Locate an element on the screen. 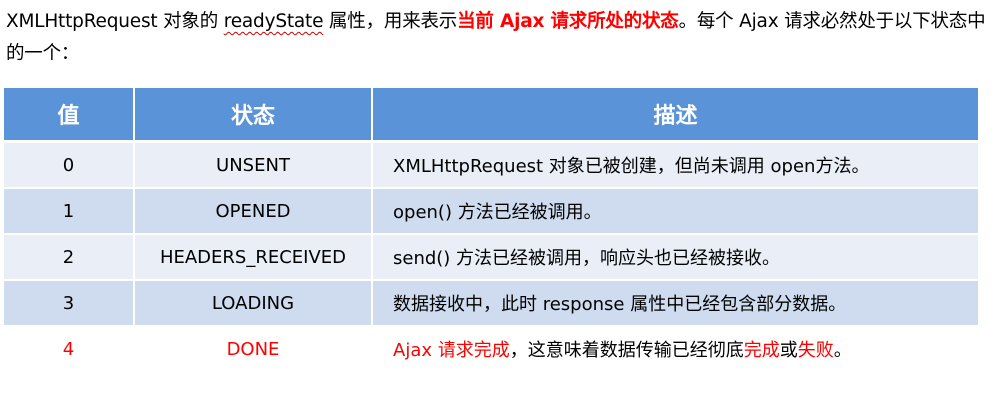 The image size is (1001, 403). cell-description: send() 方法已经被调用，响应头也已经被接收。 is located at coordinates (675, 257).